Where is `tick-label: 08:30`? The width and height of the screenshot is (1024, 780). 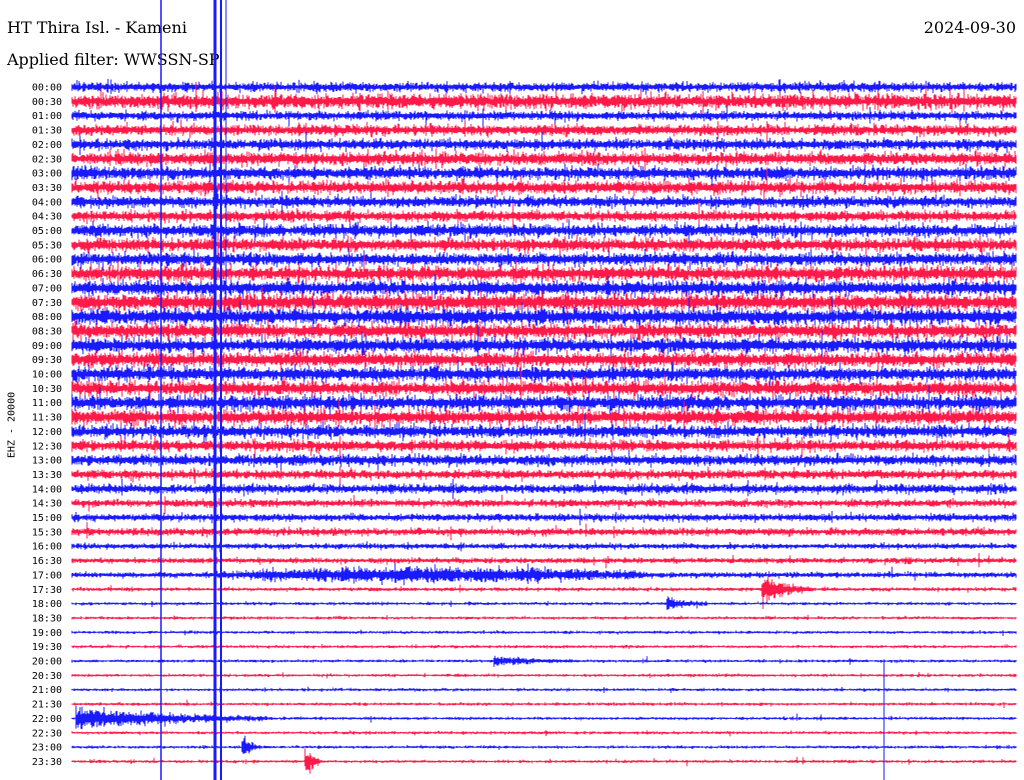
tick-label: 08:30 is located at coordinates (47, 331).